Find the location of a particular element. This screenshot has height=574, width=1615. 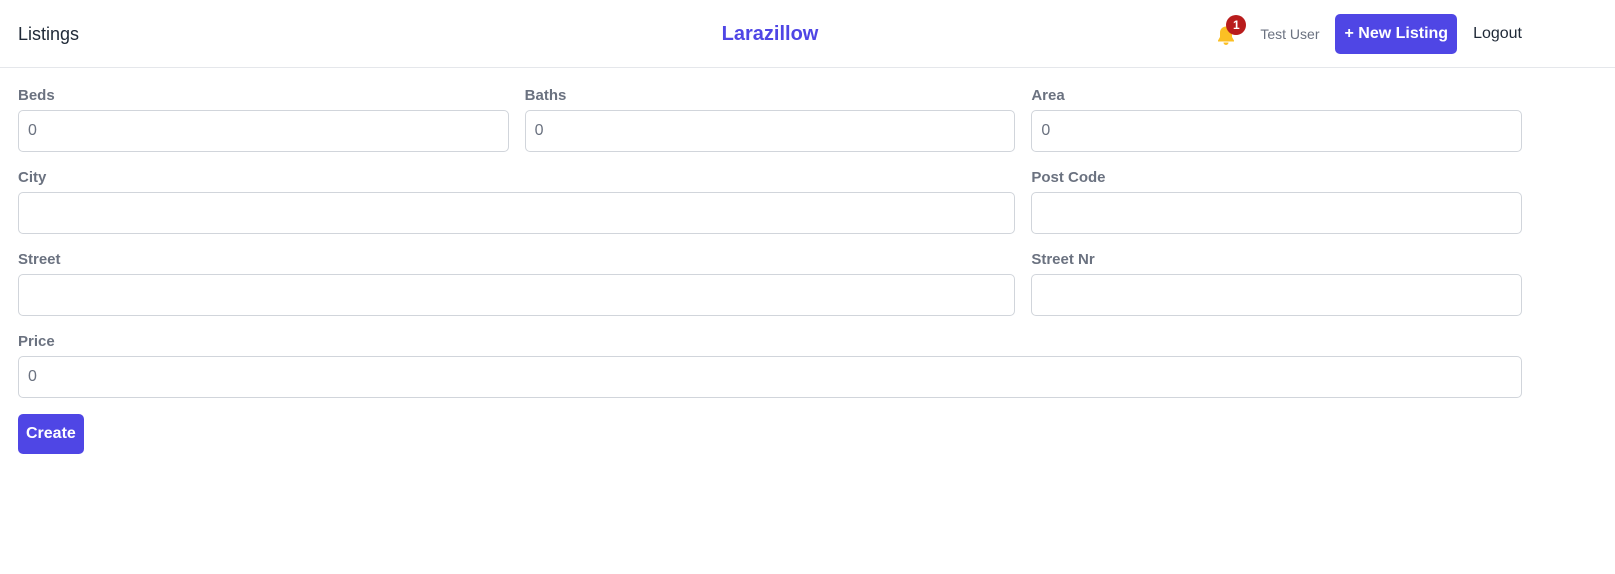

new-listing-button: + New Listing is located at coordinates (1396, 34).